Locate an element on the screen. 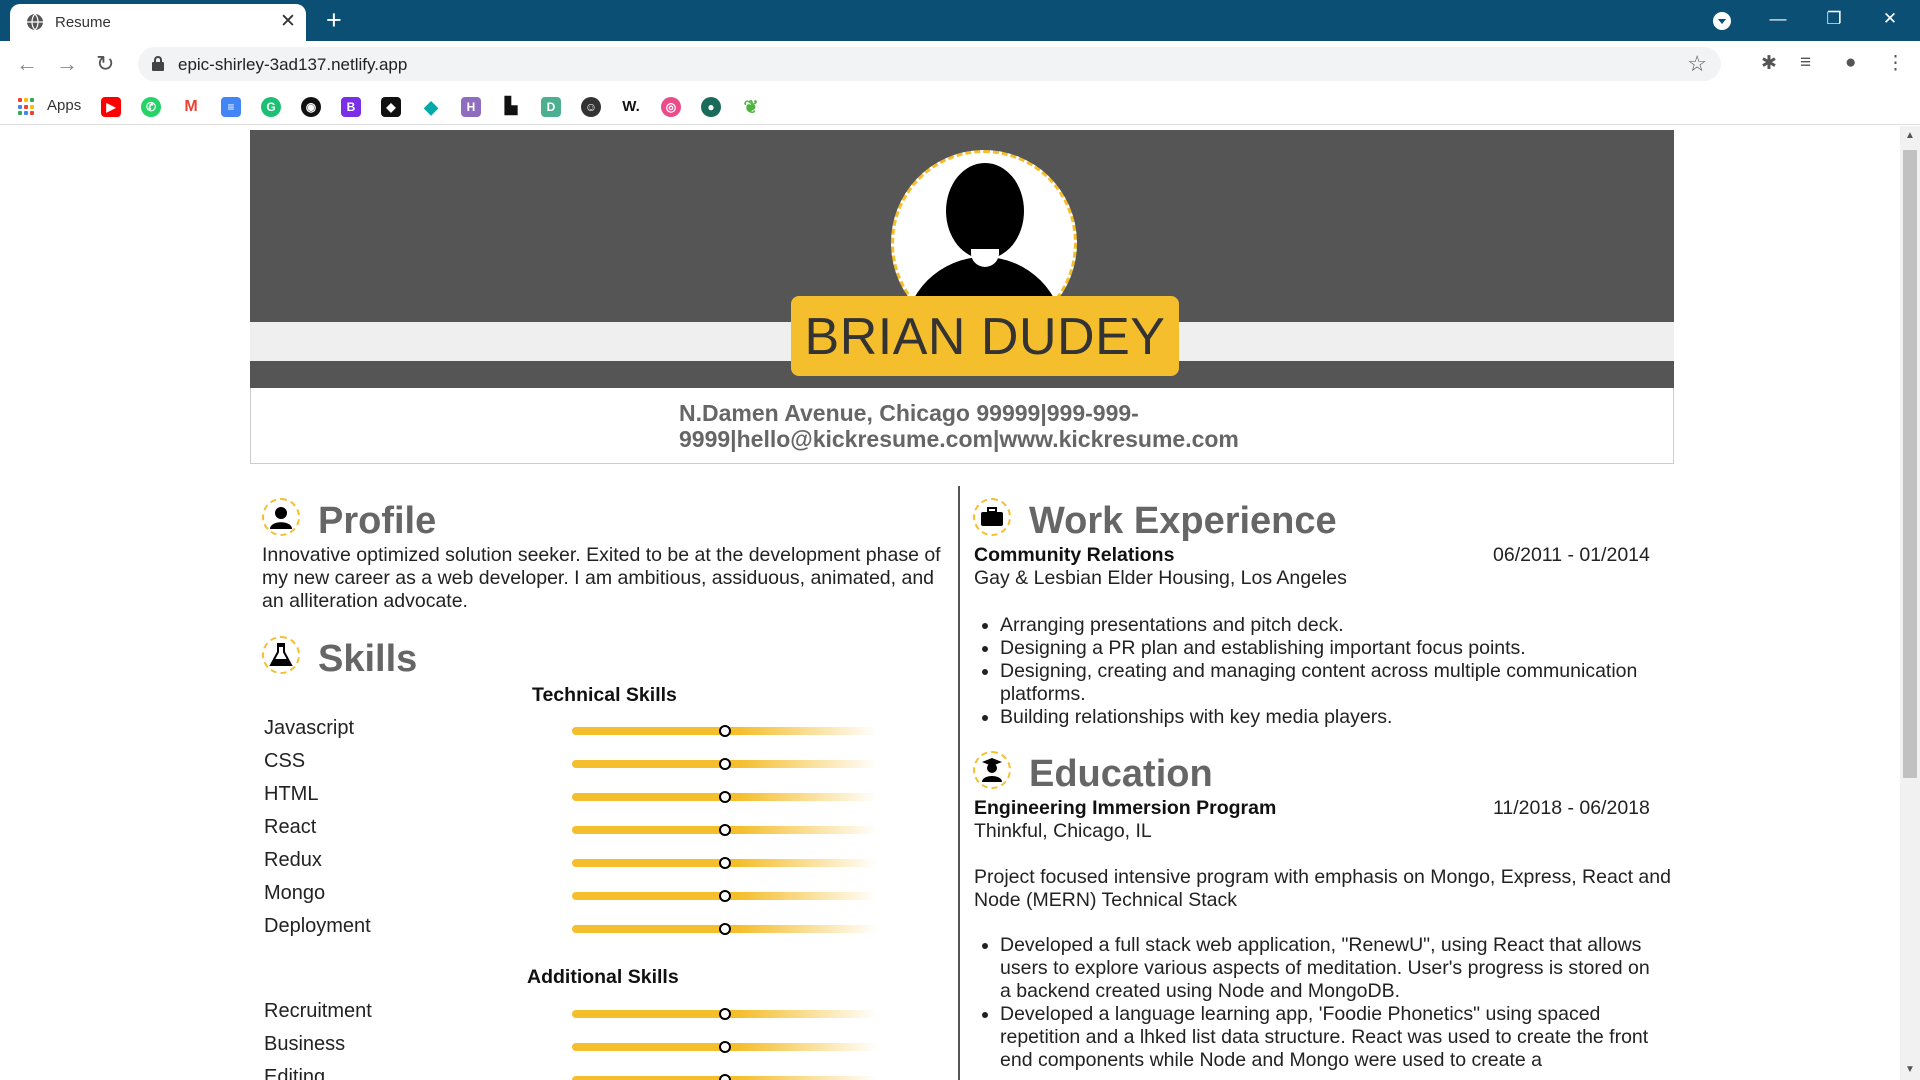 The image size is (1920, 1080). address-bar: epic-shirley-3ad137.netlify.app ☆ is located at coordinates (929, 64).